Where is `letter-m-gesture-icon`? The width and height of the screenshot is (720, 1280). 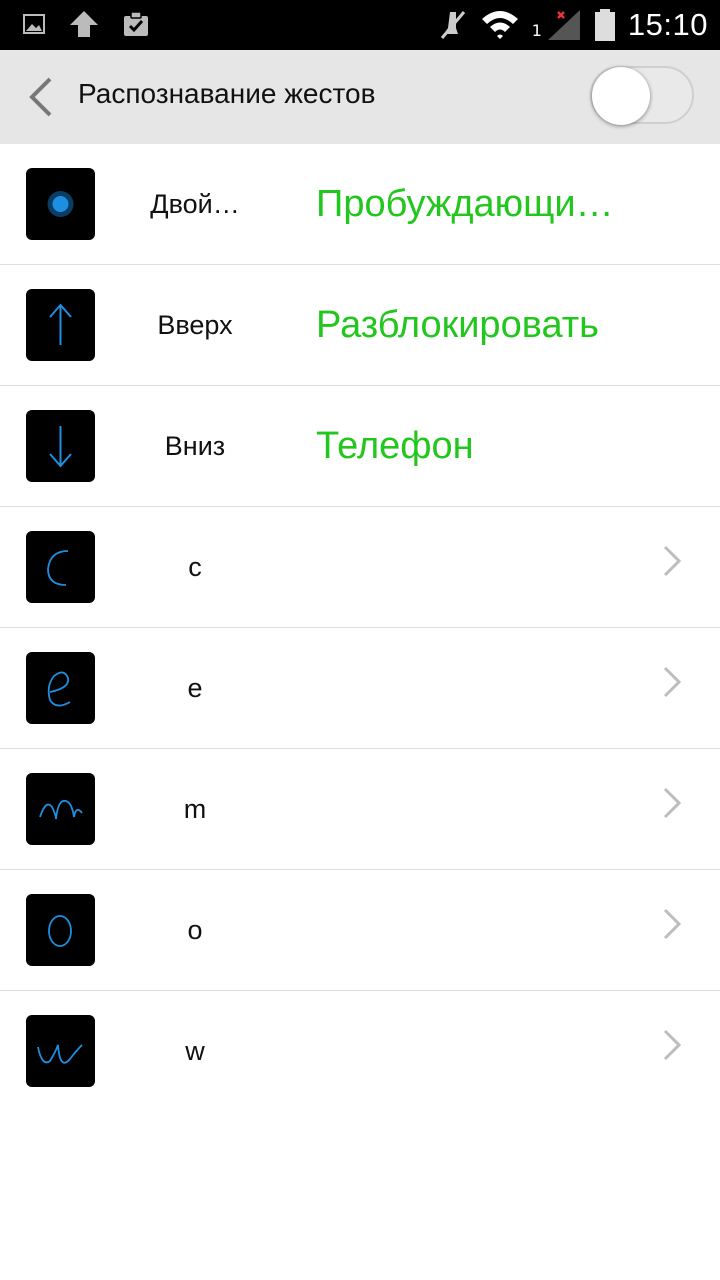
letter-m-gesture-icon is located at coordinates (60, 809).